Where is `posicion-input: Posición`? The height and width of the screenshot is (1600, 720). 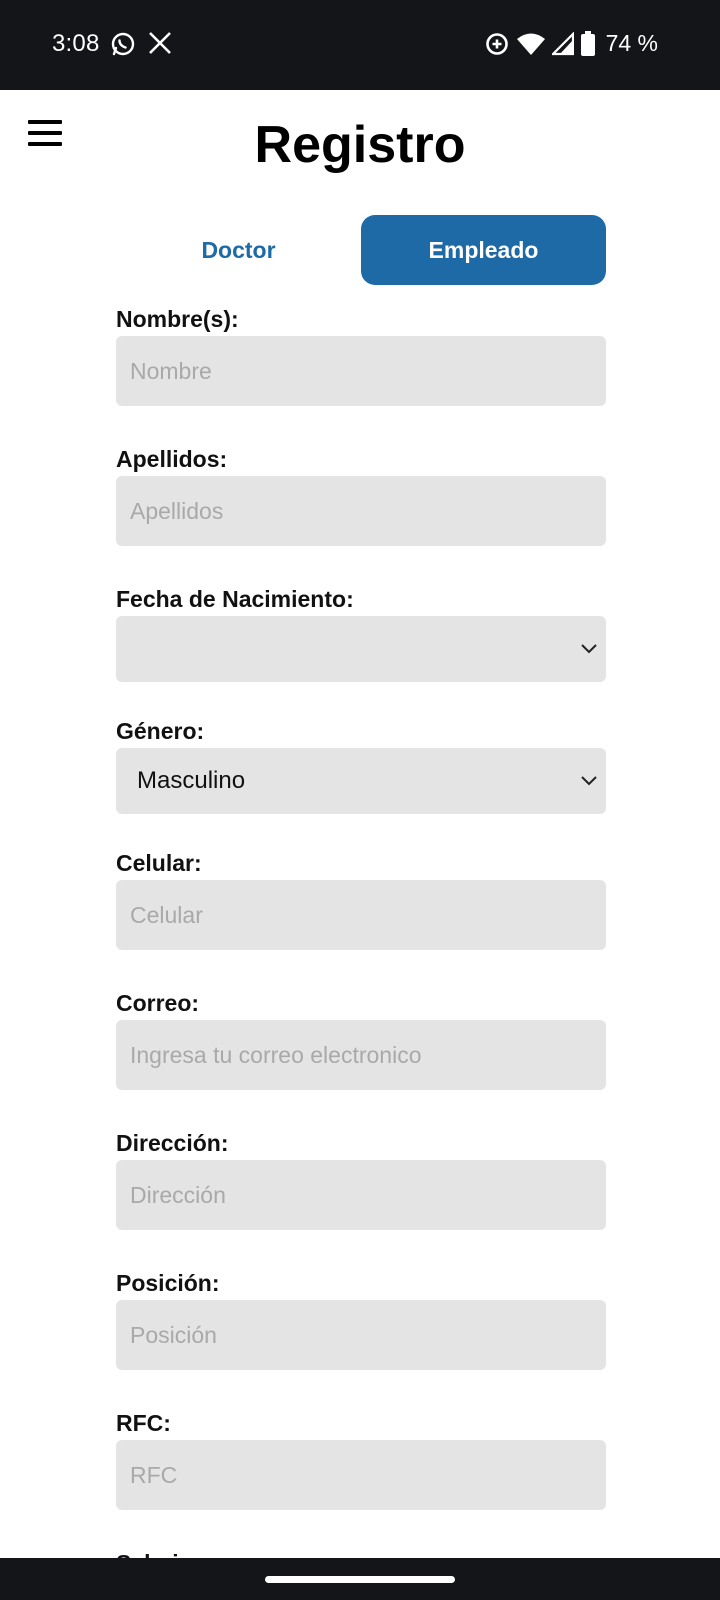
posicion-input: Posición is located at coordinates (361, 1335).